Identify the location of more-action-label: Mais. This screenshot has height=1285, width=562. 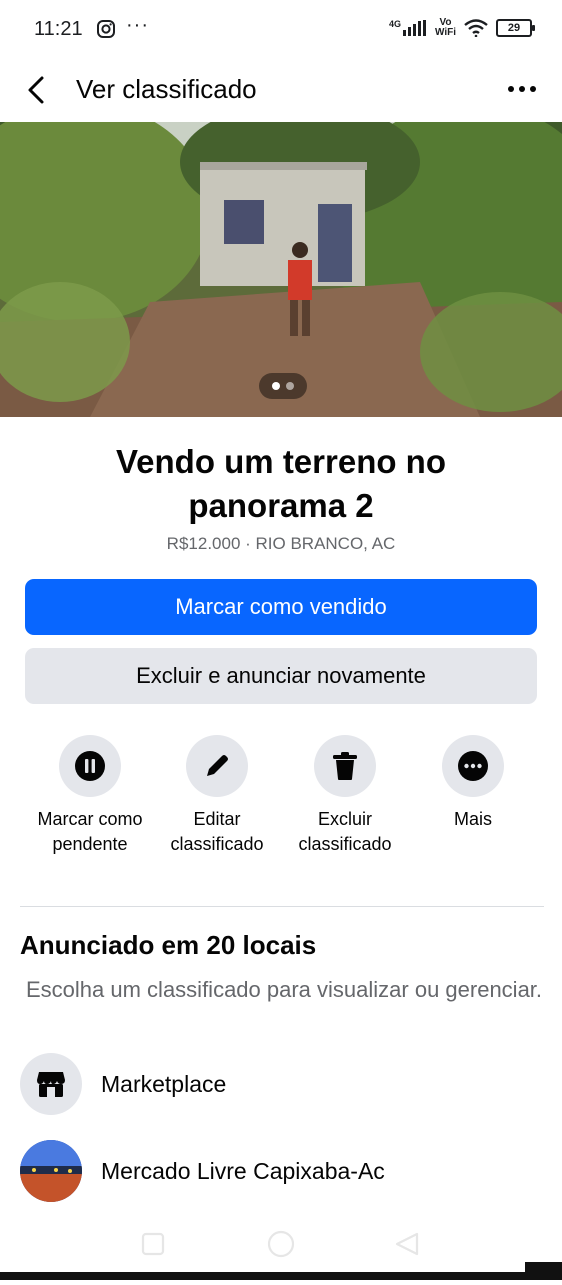
(472, 819).